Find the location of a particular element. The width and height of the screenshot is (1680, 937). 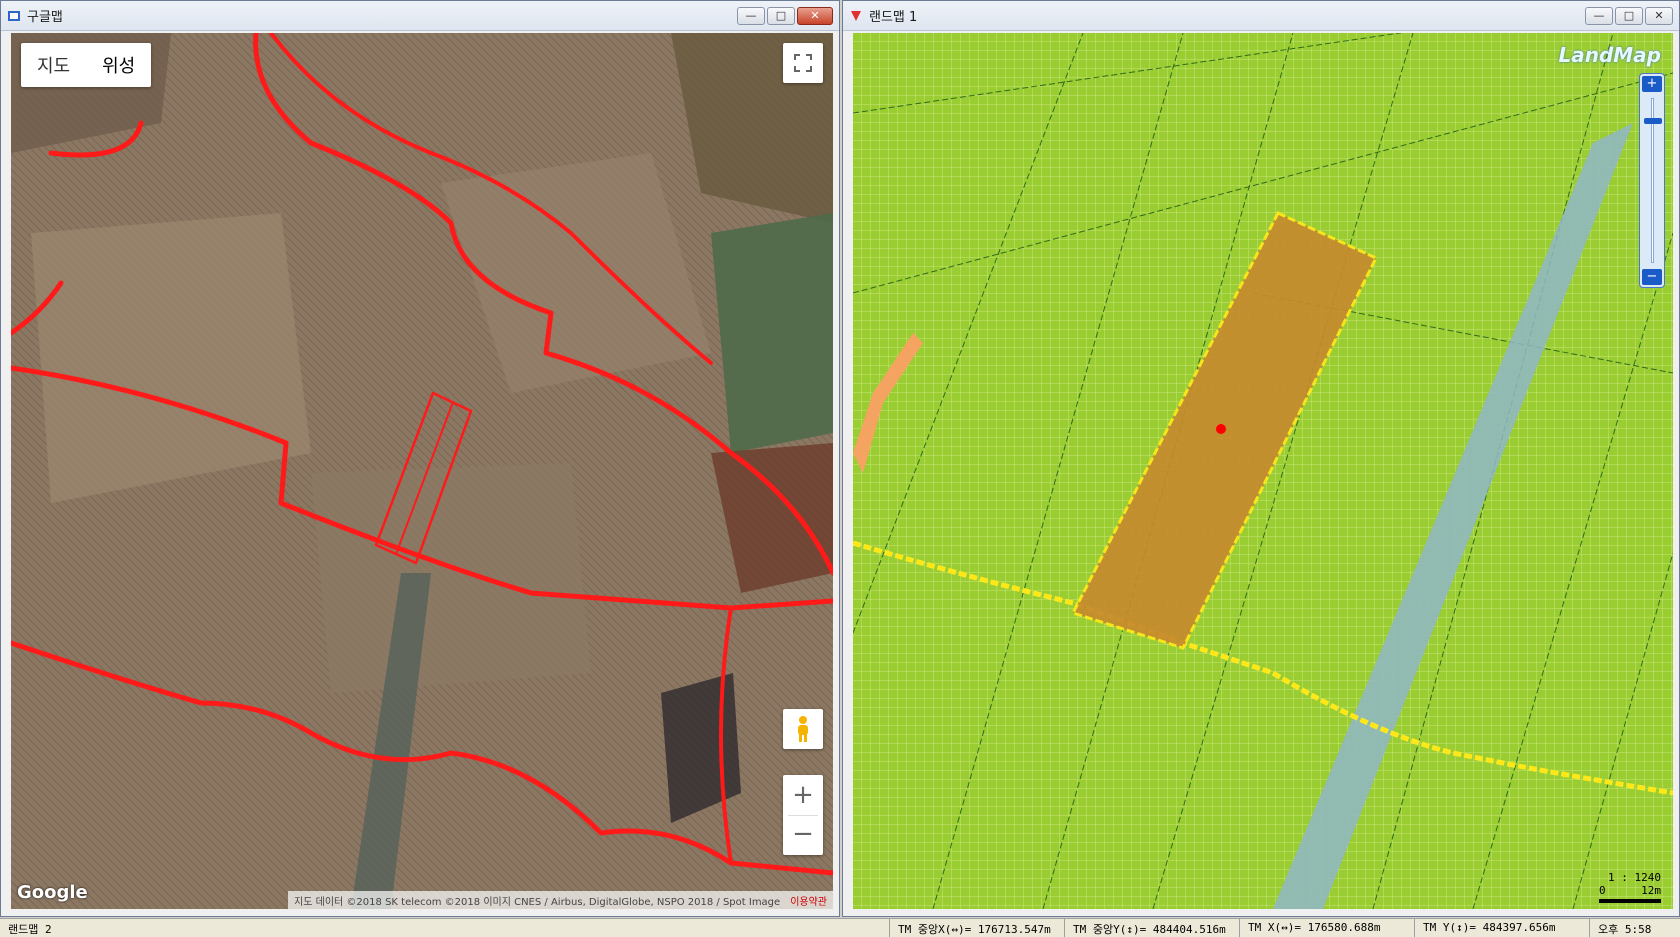

status-tm-x: TM X(↔)= 176580.688m is located at coordinates (1327, 928).